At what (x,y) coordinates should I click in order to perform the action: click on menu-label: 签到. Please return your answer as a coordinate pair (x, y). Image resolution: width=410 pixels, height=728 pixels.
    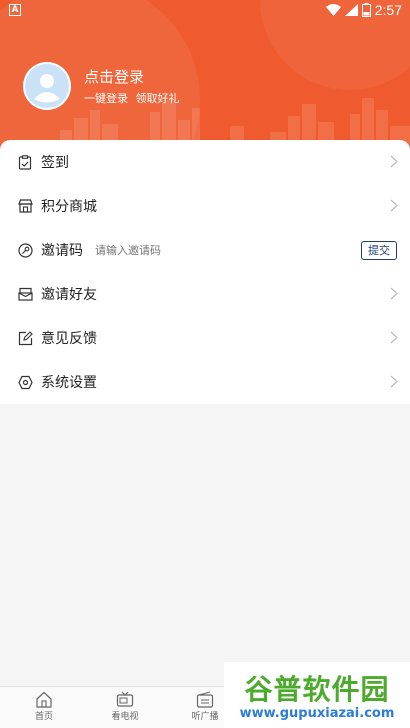
    Looking at the image, I should click on (55, 163).